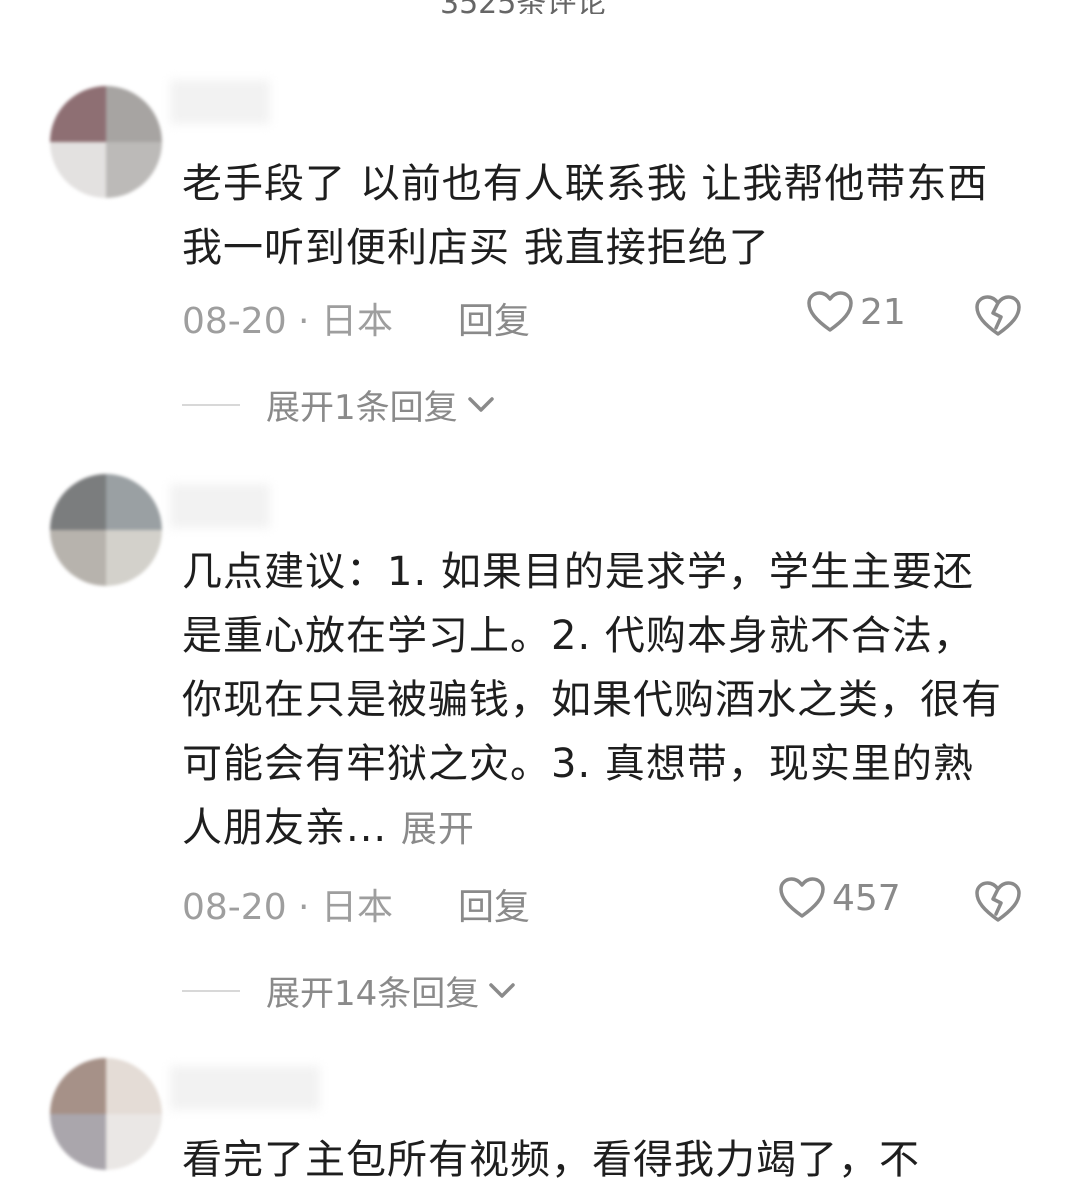 This screenshot has width=1076, height=1196. I want to click on comment-text: 看完了主包所有视频，看得我力竭了，不, so click(612, 1162).